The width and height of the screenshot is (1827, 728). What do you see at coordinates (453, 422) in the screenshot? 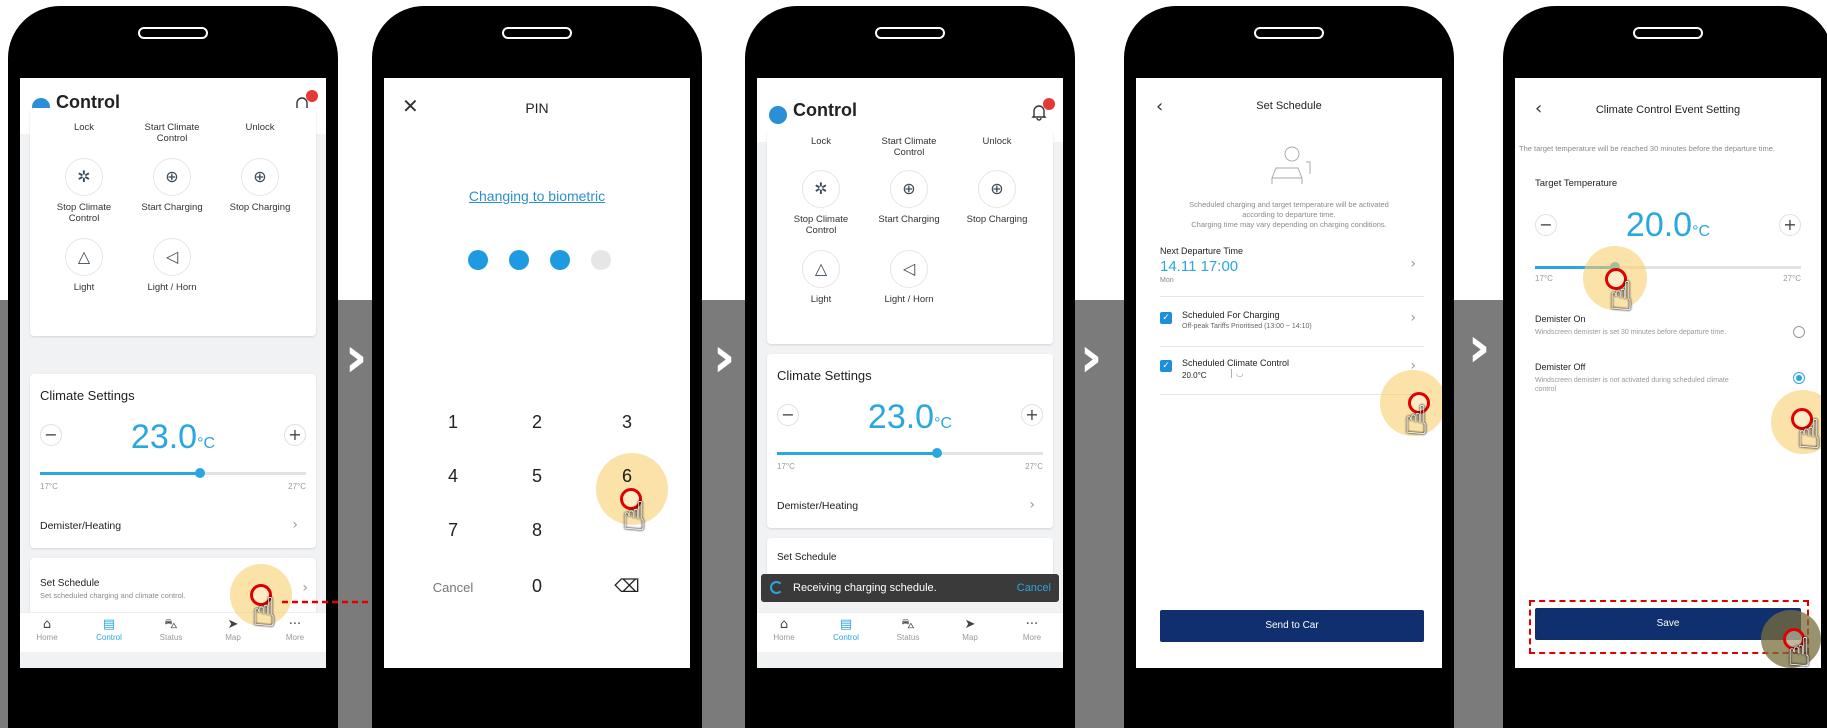
I see `key-1: 1` at bounding box center [453, 422].